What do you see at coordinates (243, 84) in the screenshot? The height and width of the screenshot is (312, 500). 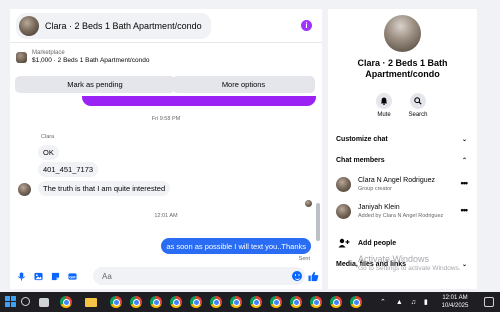 I see `more-options-button: More options` at bounding box center [243, 84].